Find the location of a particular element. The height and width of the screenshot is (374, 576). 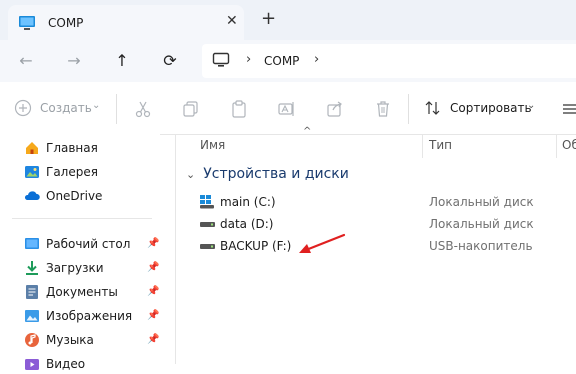

breadcrumb-comp: COMP is located at coordinates (281, 61).